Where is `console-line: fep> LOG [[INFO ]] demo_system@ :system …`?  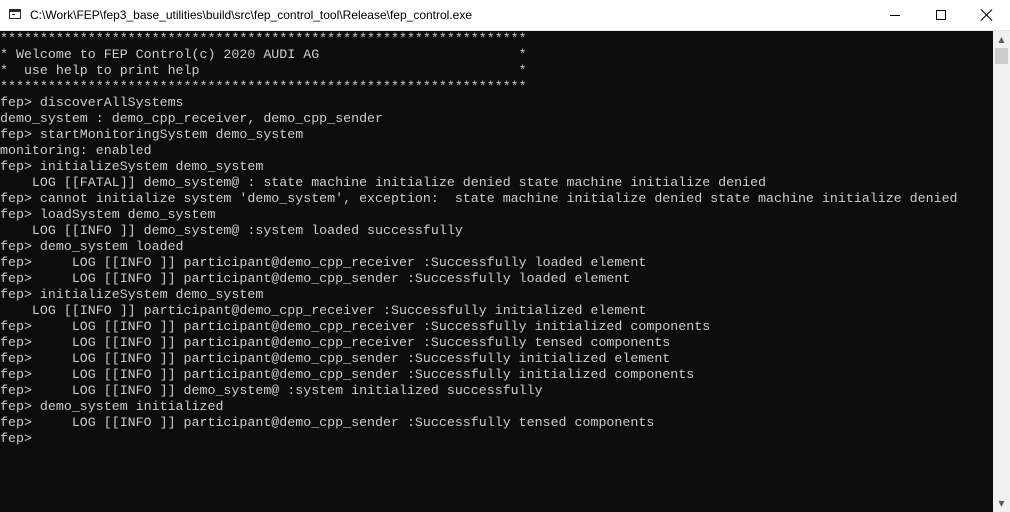
console-line: fep> LOG [[INFO ]] demo_system@ :system … is located at coordinates (271, 390).